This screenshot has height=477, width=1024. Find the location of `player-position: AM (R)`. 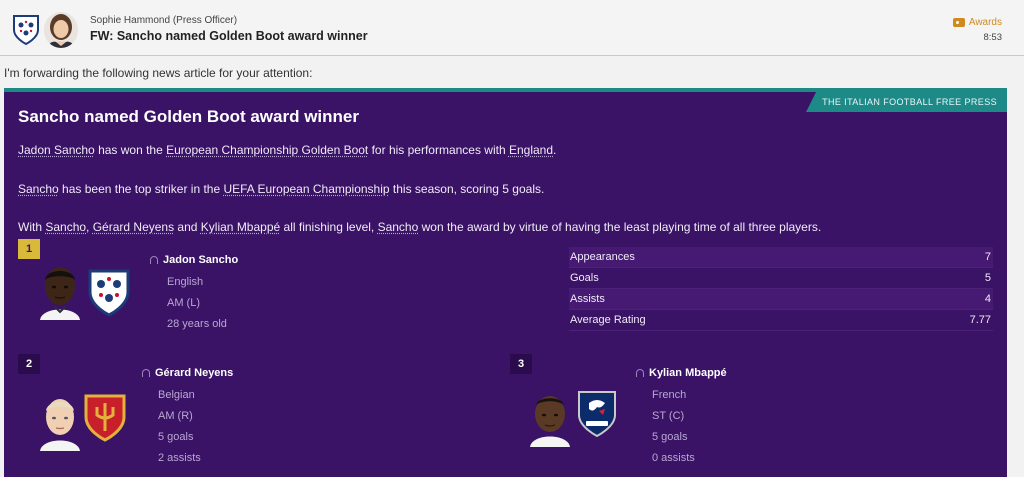

player-position: AM (R) is located at coordinates (175, 416).